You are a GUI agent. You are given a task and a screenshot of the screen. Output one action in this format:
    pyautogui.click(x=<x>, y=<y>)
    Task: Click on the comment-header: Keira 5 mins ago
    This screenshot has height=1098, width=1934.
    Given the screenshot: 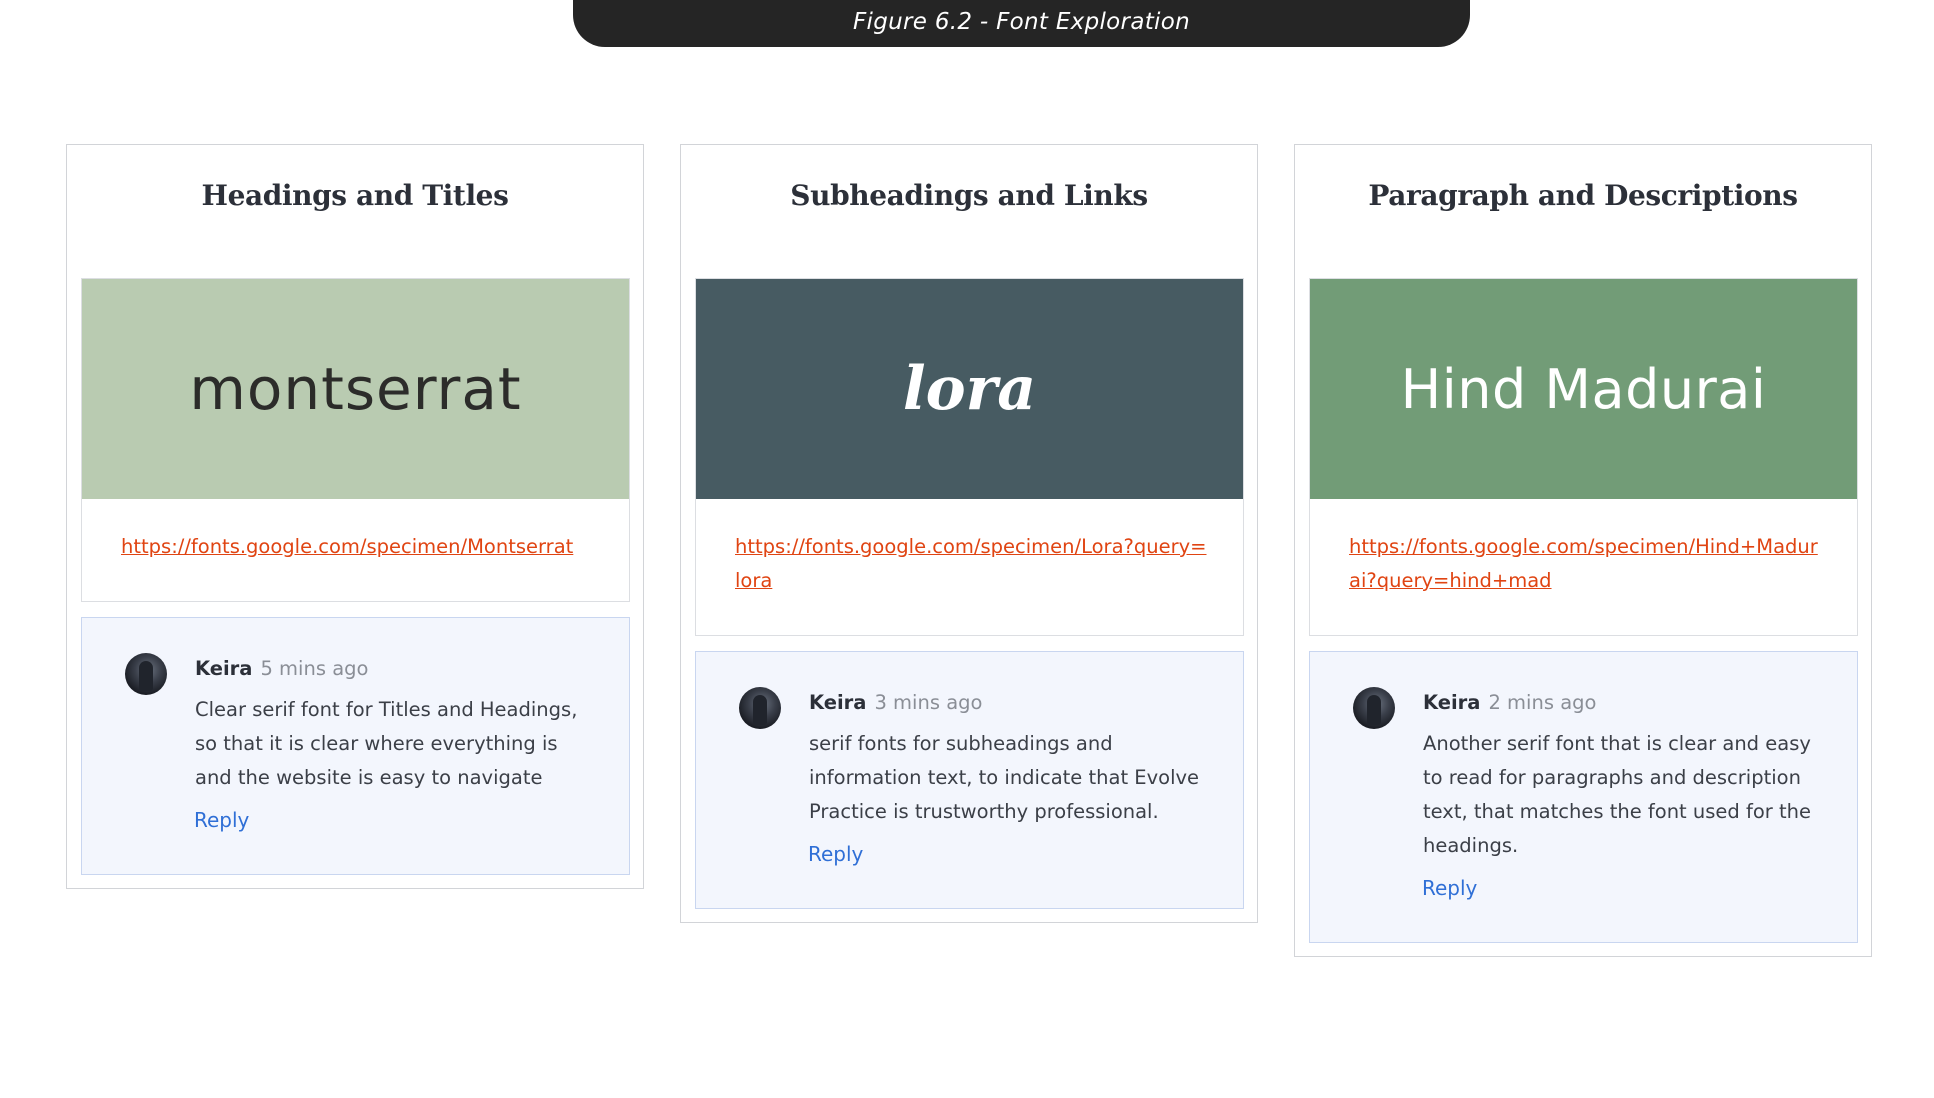 What is the action you would take?
    pyautogui.click(x=281, y=668)
    